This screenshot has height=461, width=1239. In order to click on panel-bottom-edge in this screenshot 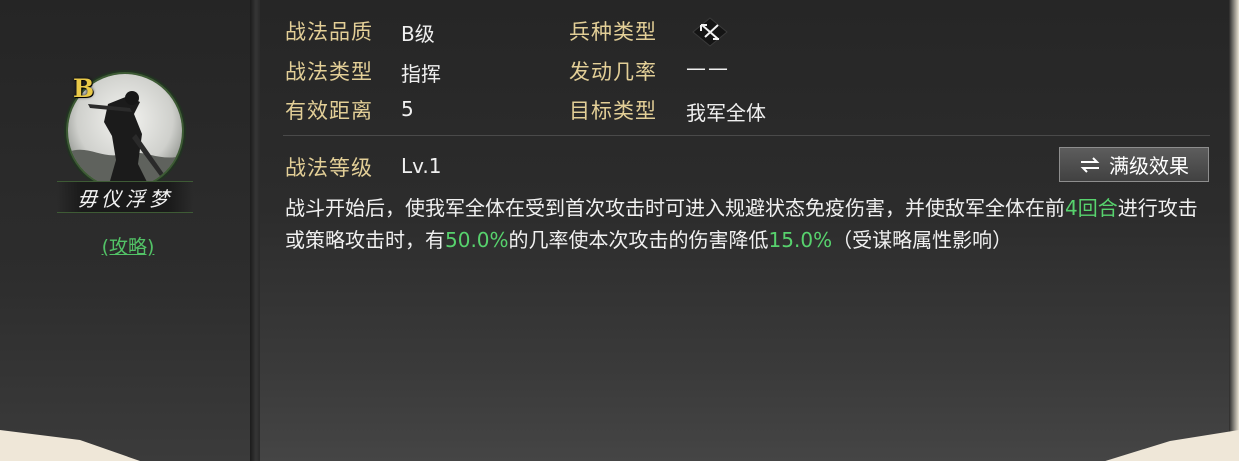, I will do `click(619, 445)`.